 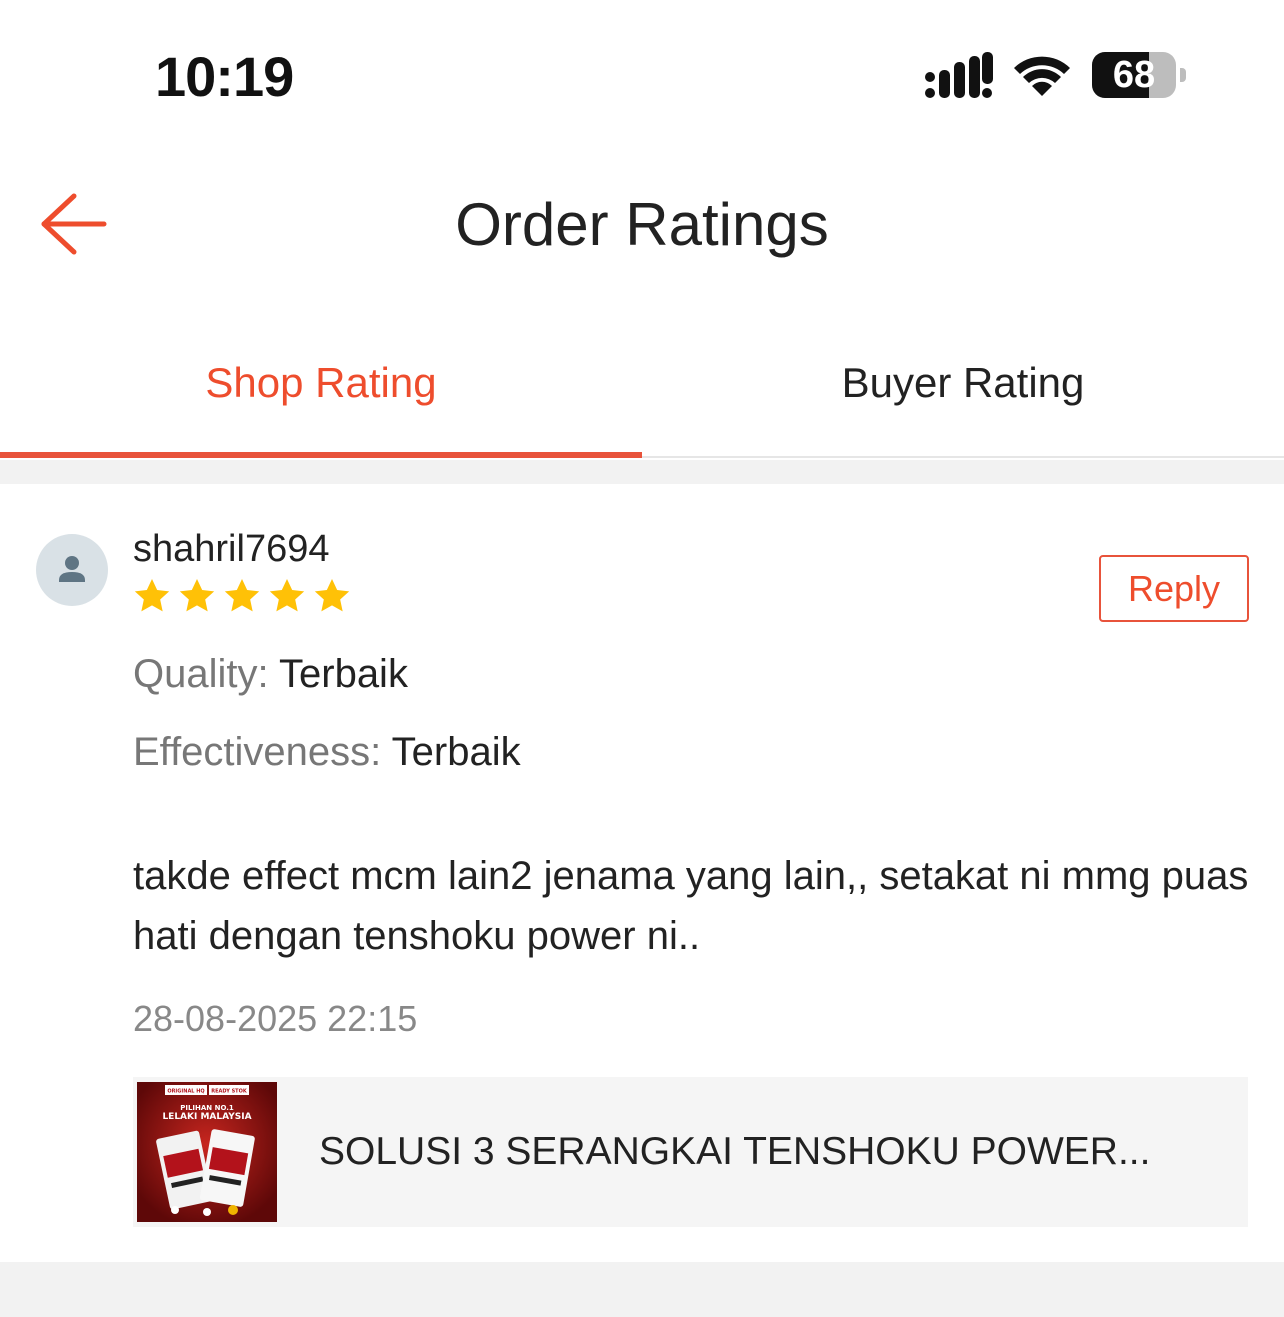 I want to click on thumb-subheadline: LELAKI MALAYSIA, so click(x=206, y=1117).